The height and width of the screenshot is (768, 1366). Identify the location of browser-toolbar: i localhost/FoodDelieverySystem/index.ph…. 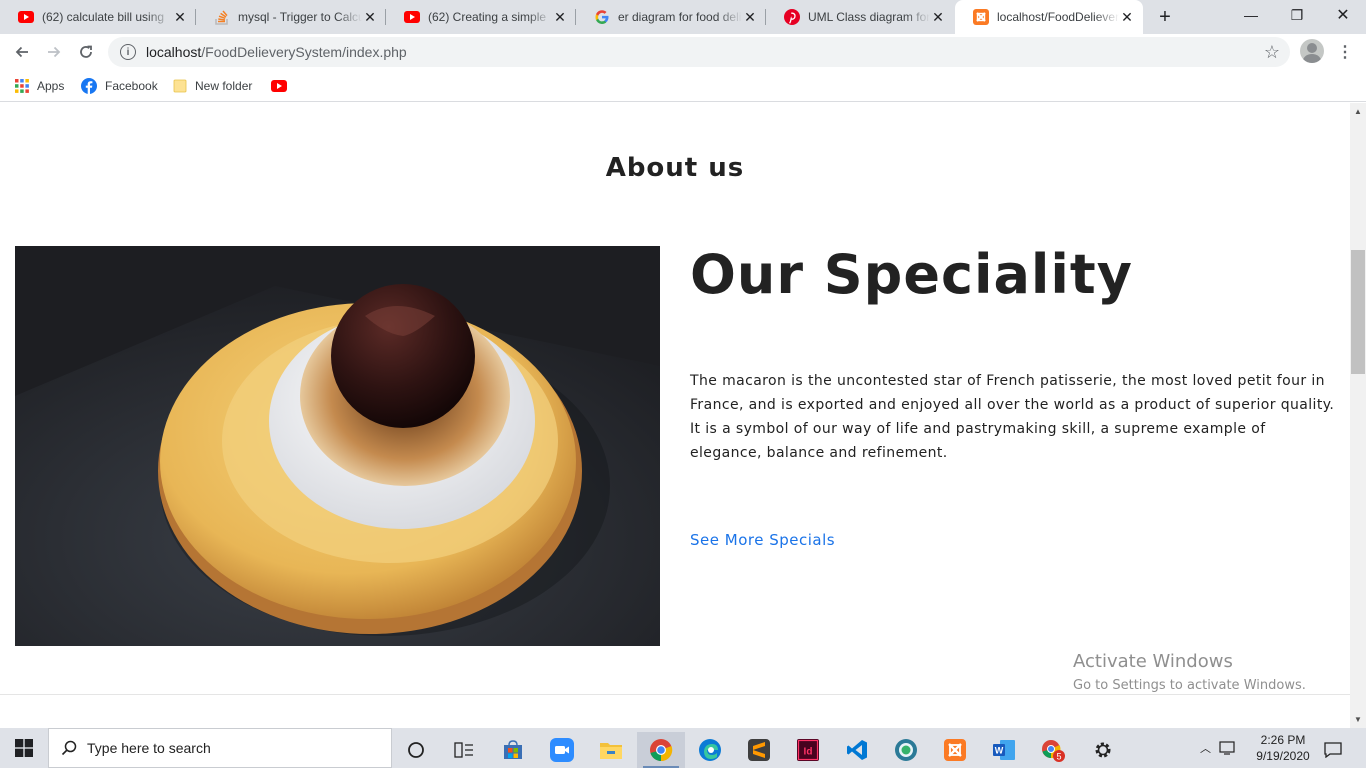
(683, 52).